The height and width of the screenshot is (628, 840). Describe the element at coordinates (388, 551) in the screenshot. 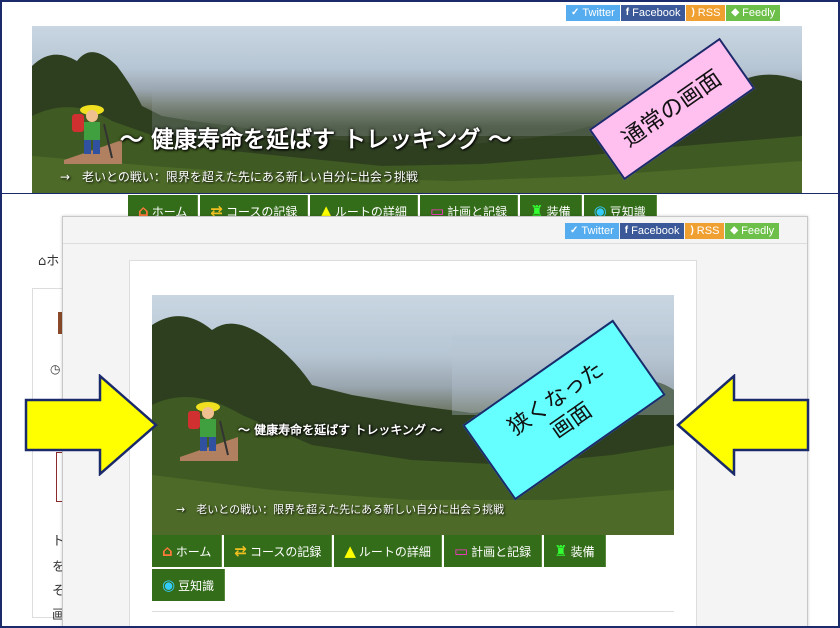

I see `nav-item-route: ▲ ルートの詳細` at that location.